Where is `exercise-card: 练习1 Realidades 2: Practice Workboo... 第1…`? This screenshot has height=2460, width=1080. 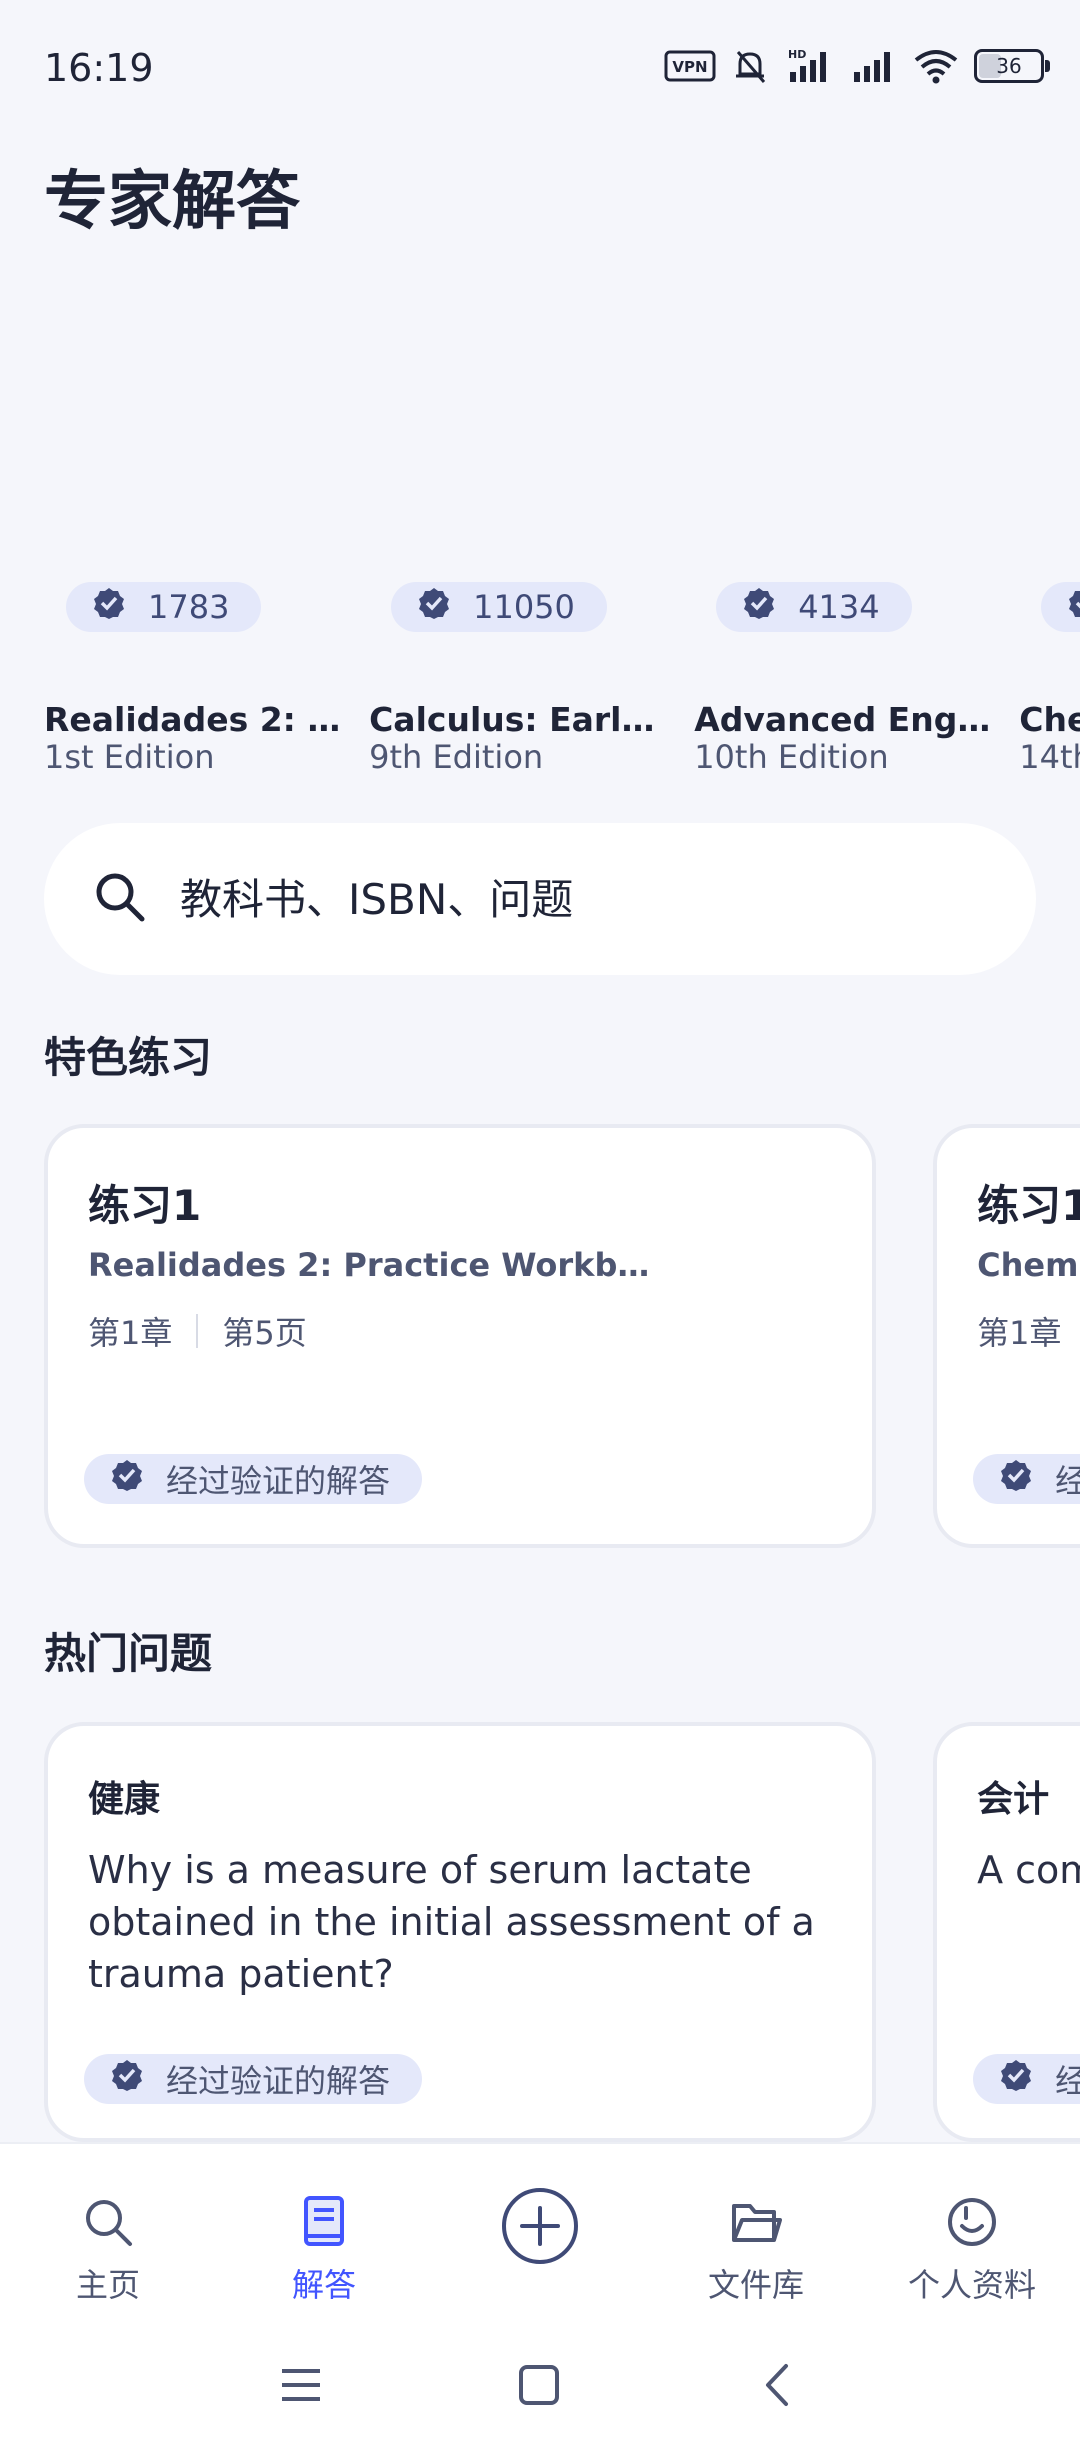 exercise-card: 练习1 Realidades 2: Practice Workboo... 第1… is located at coordinates (460, 1336).